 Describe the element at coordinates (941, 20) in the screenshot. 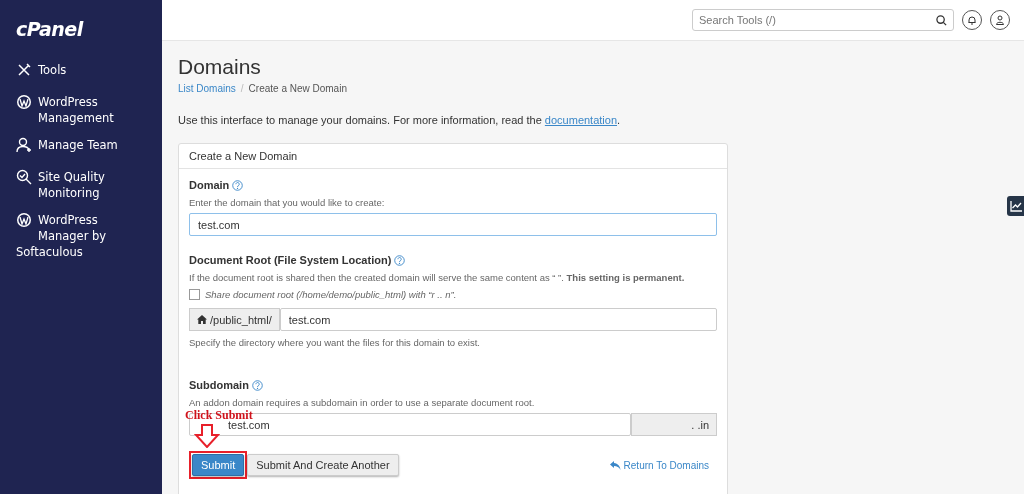

I see `search-icon` at that location.